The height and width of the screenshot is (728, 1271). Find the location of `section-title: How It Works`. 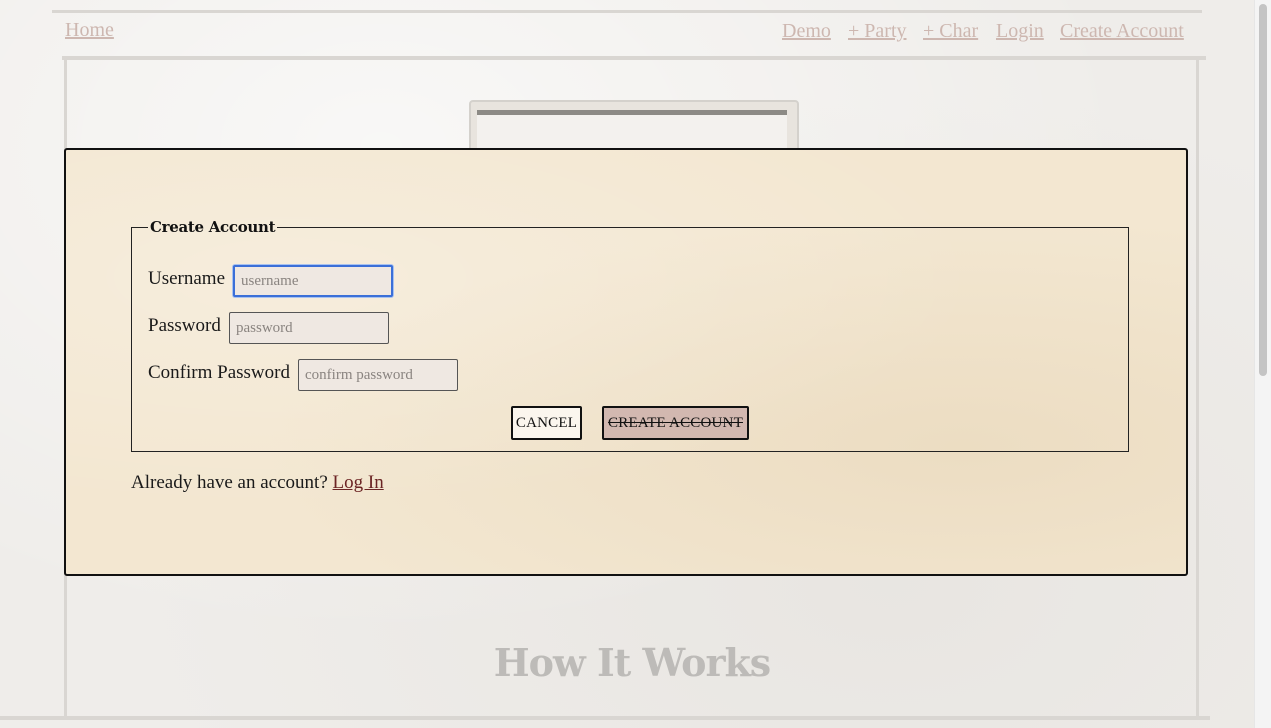

section-title: How It Works is located at coordinates (632, 662).